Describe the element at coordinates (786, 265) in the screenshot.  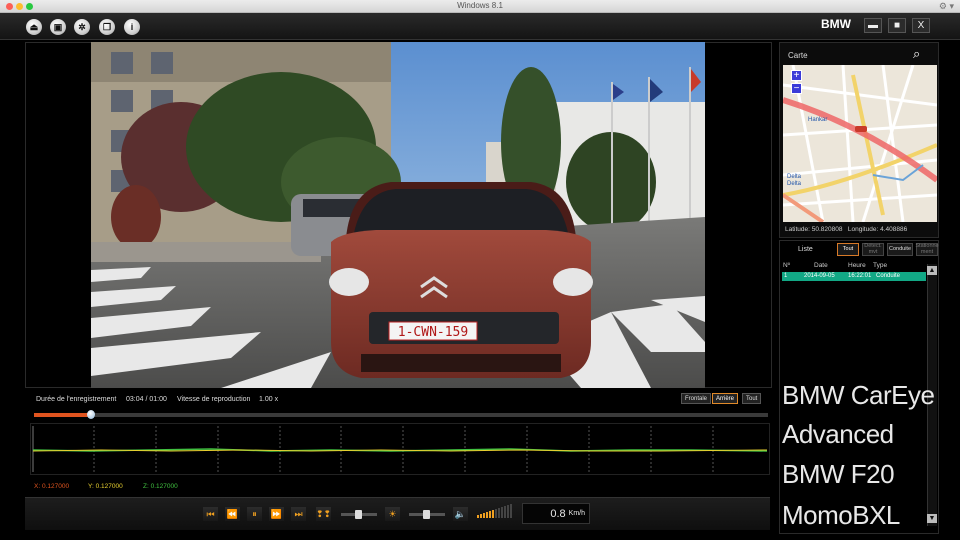
I see `column-header-no: Nº` at that location.